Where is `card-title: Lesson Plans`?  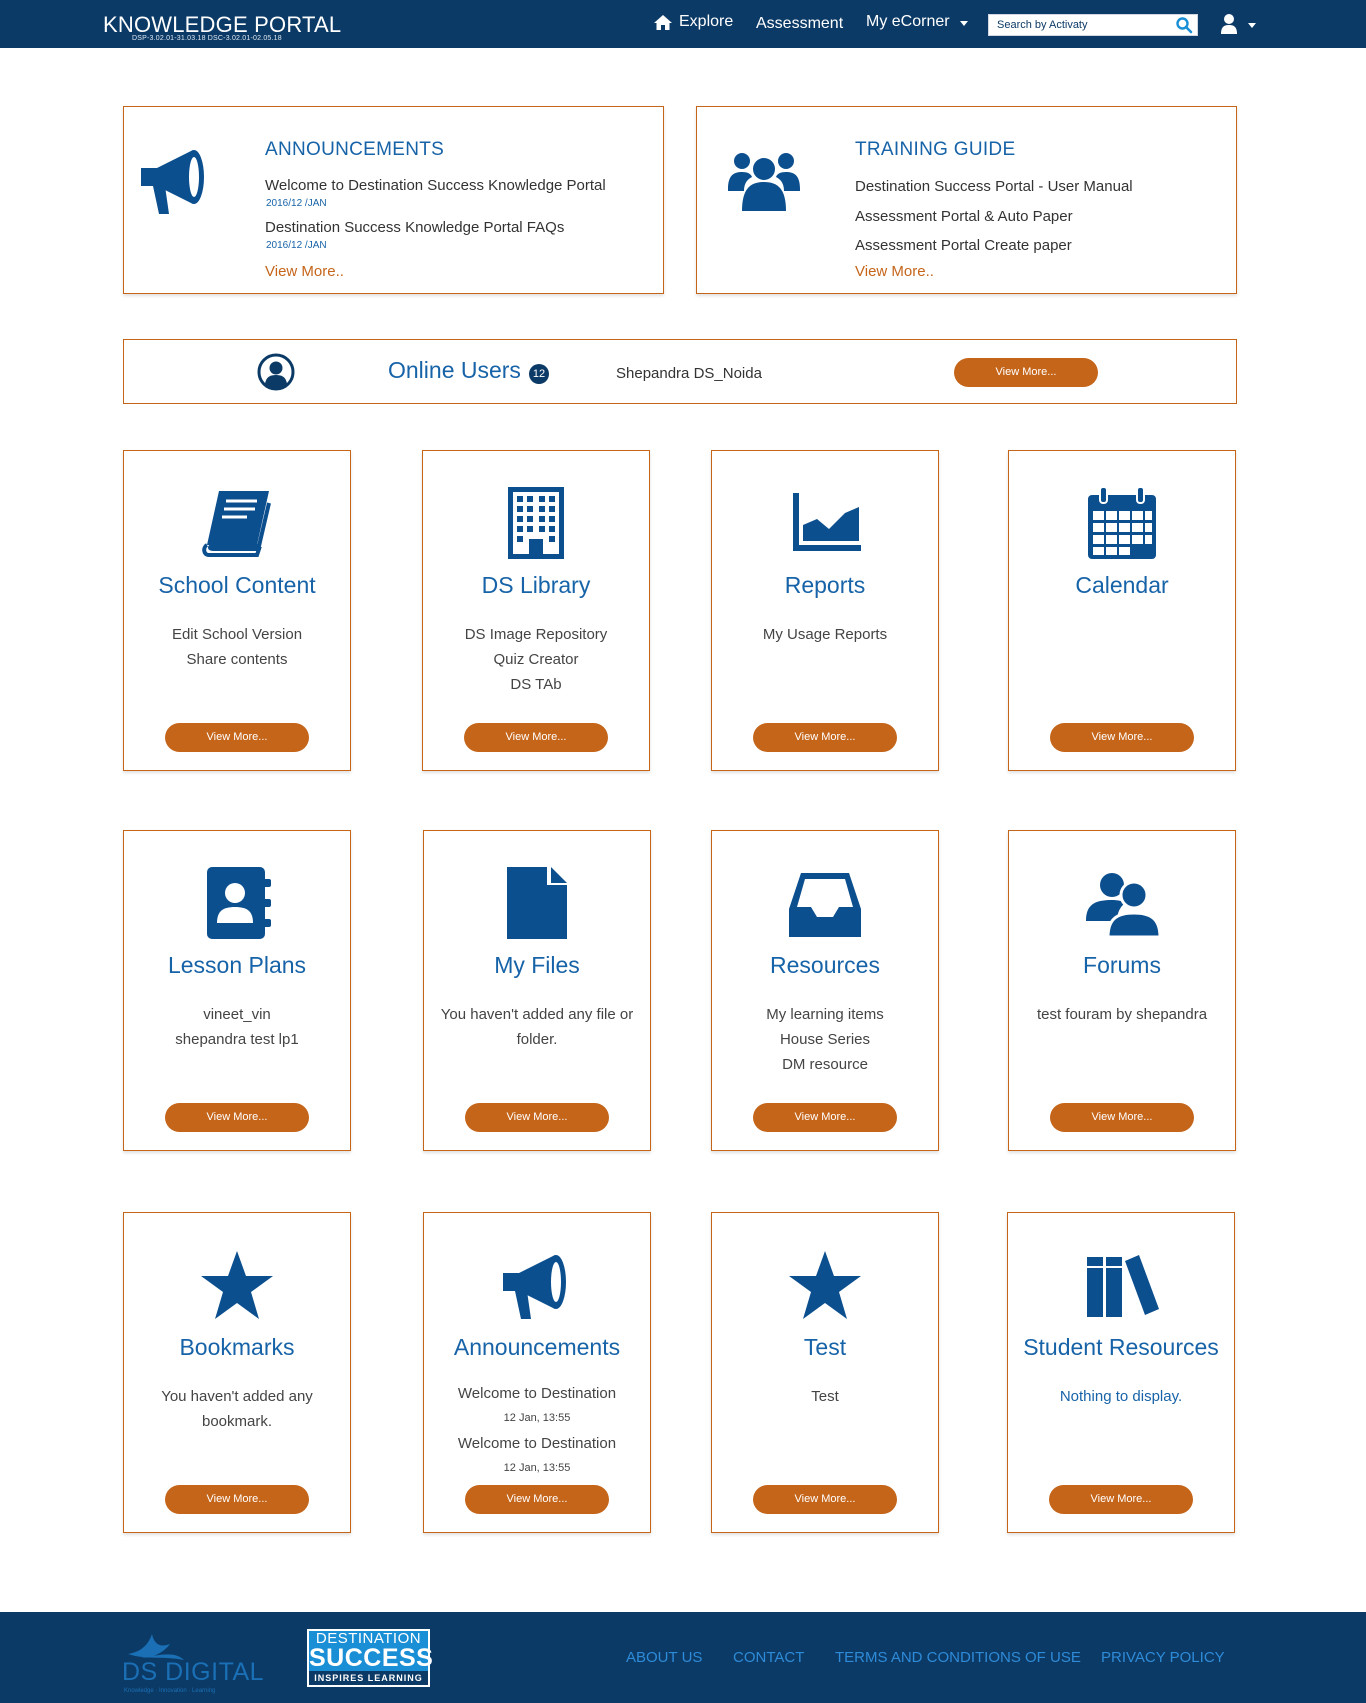 card-title: Lesson Plans is located at coordinates (237, 965).